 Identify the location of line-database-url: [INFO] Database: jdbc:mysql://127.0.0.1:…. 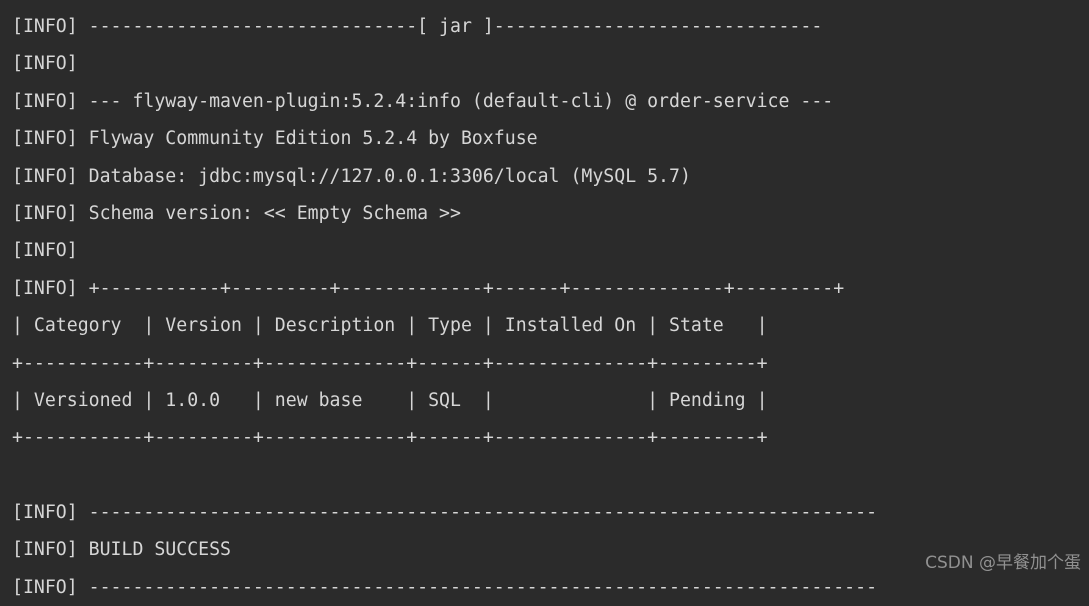
(351, 176).